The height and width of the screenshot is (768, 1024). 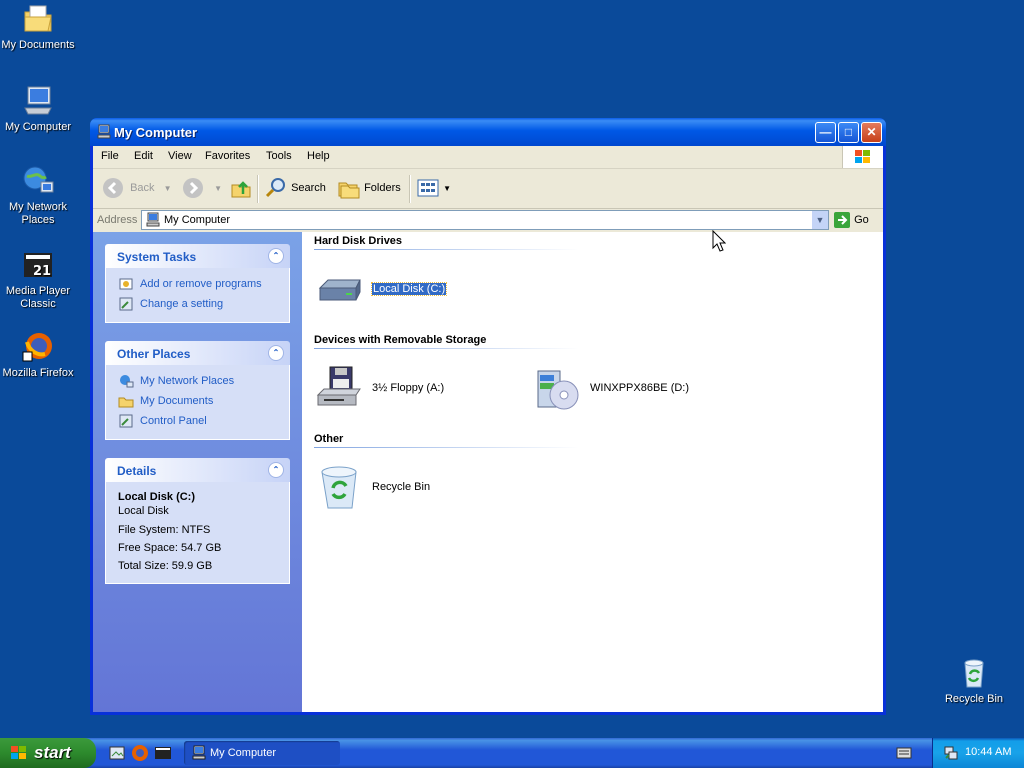 What do you see at coordinates (117, 220) in the screenshot?
I see `address-label: Address` at bounding box center [117, 220].